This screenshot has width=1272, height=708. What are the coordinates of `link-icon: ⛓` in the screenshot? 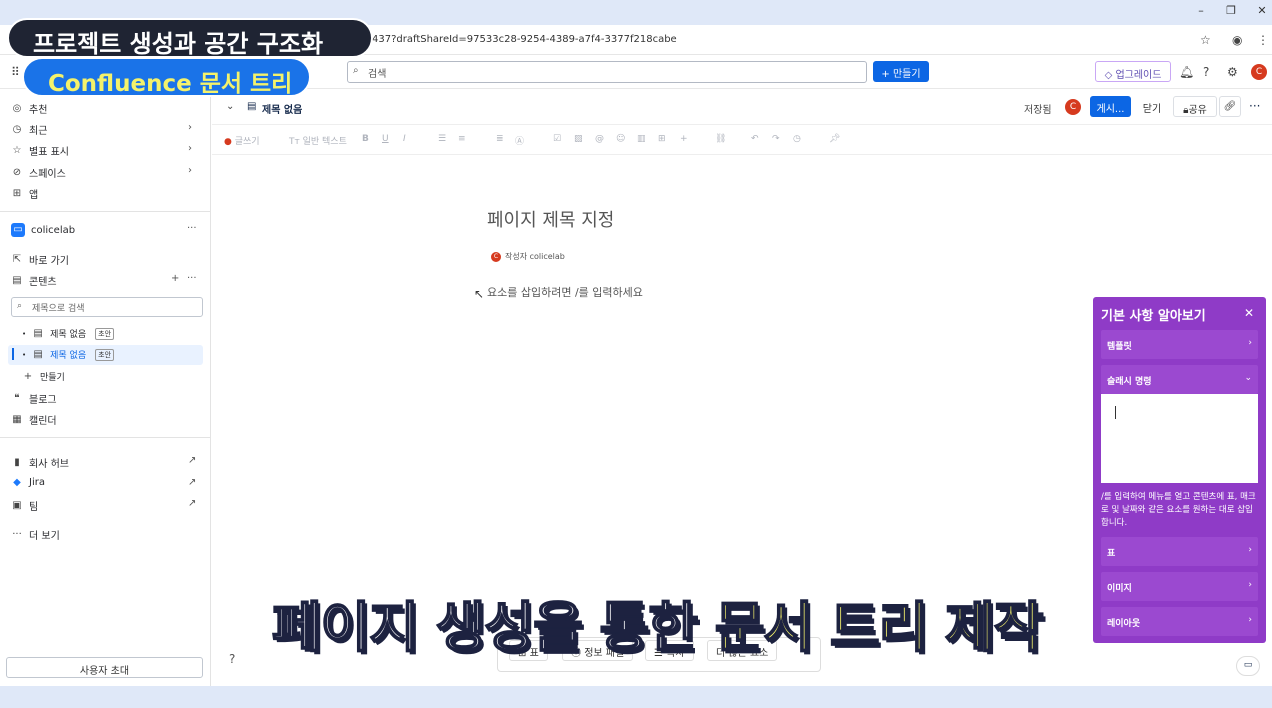 It's located at (720, 139).